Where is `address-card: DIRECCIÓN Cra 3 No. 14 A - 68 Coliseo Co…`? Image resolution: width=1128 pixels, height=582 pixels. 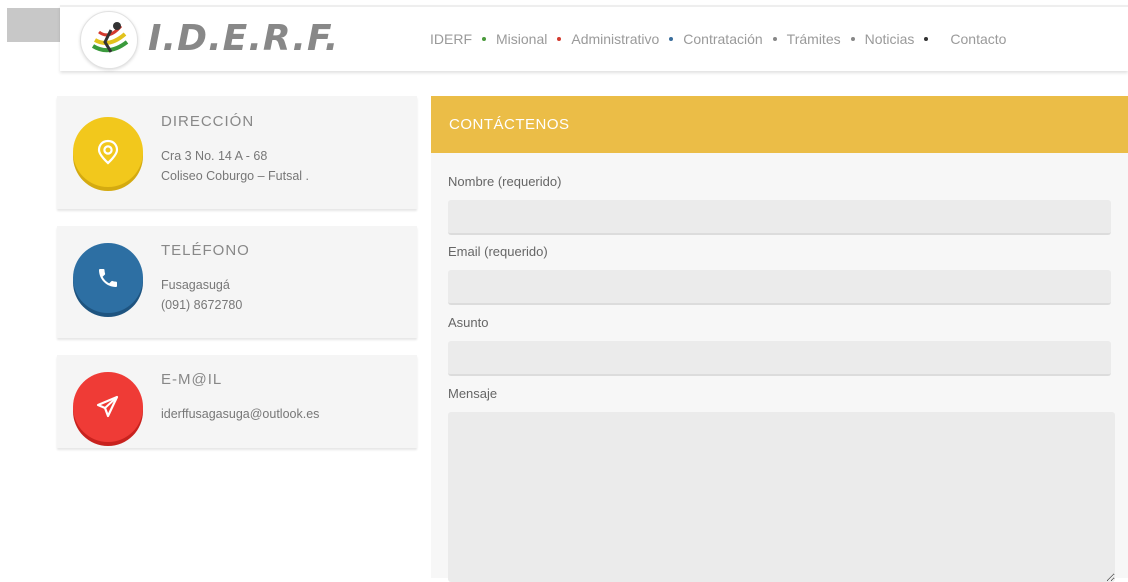 address-card: DIRECCIÓN Cra 3 No. 14 A - 68 Coliseo Co… is located at coordinates (237, 152).